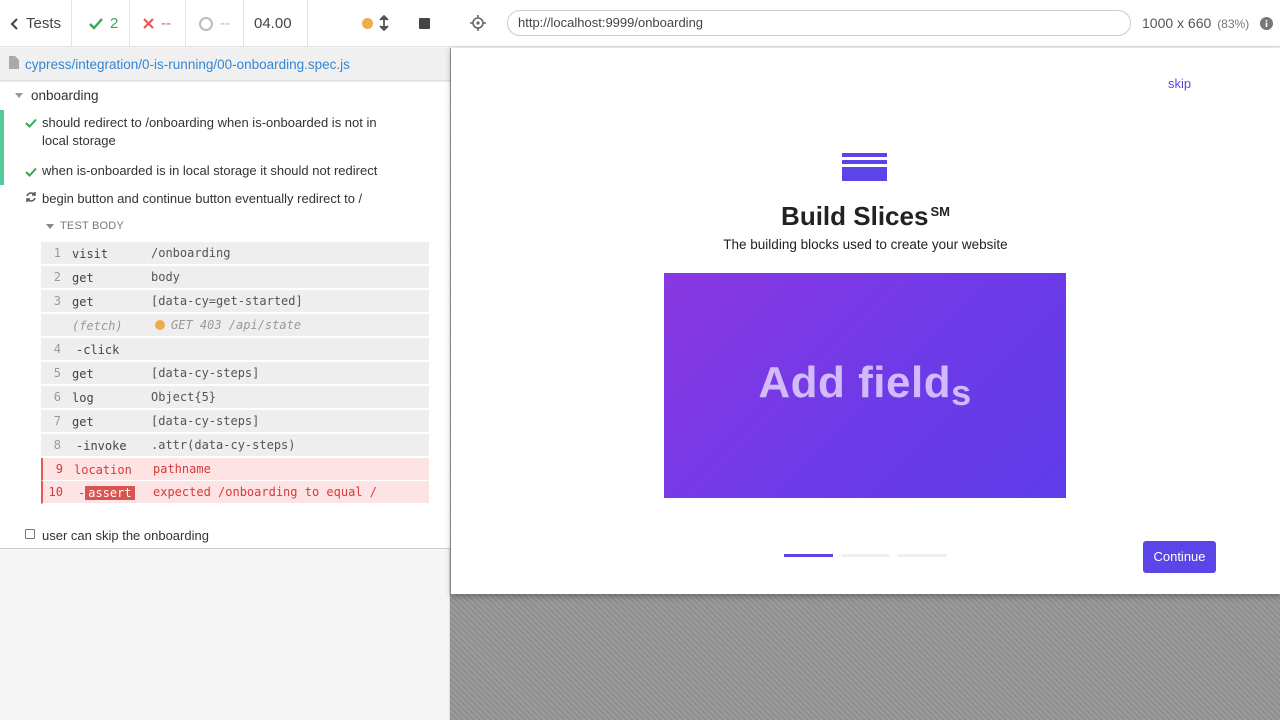  What do you see at coordinates (57, 349) in the screenshot?
I see `command-number: 4` at bounding box center [57, 349].